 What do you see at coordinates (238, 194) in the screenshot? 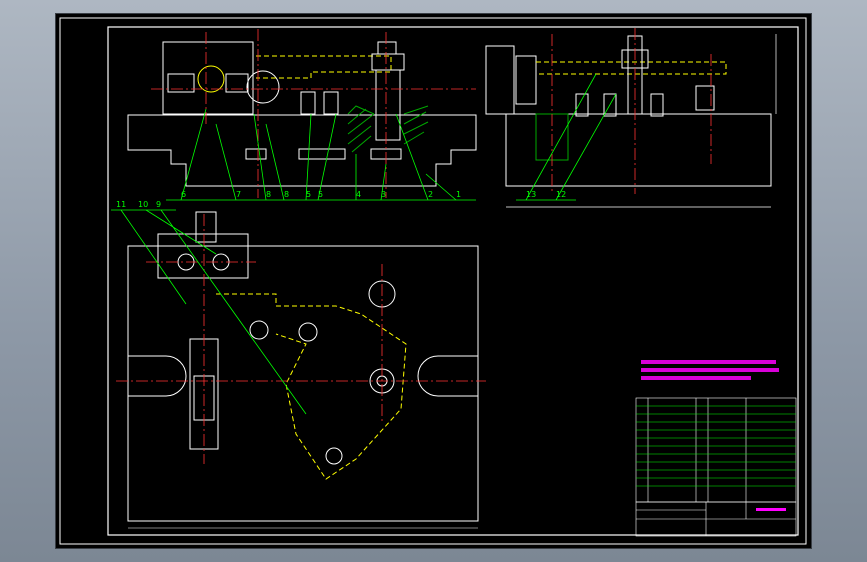
I see `callout-number: 7` at bounding box center [238, 194].